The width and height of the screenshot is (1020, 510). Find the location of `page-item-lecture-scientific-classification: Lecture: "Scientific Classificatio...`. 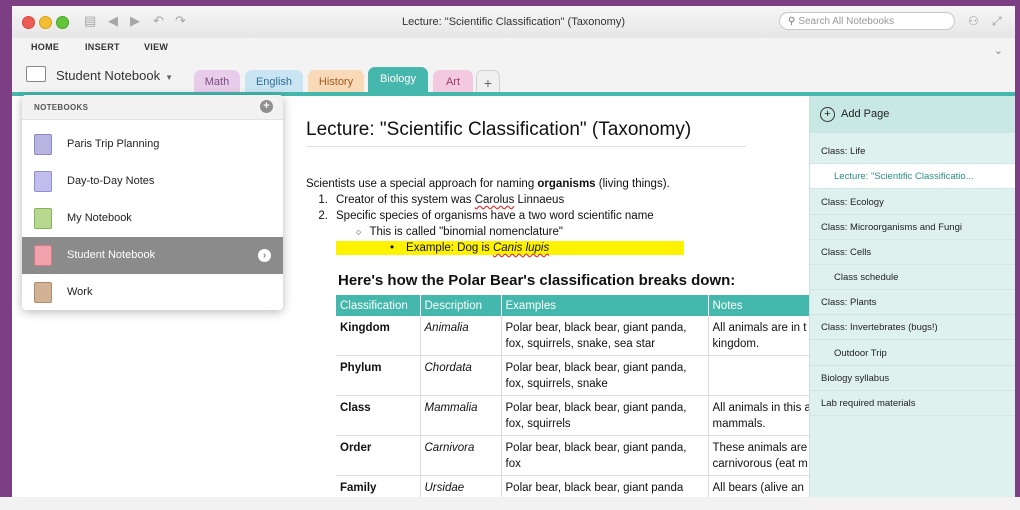

page-item-lecture-scientific-classification: Lecture: "Scientific Classificatio... is located at coordinates (912, 176).